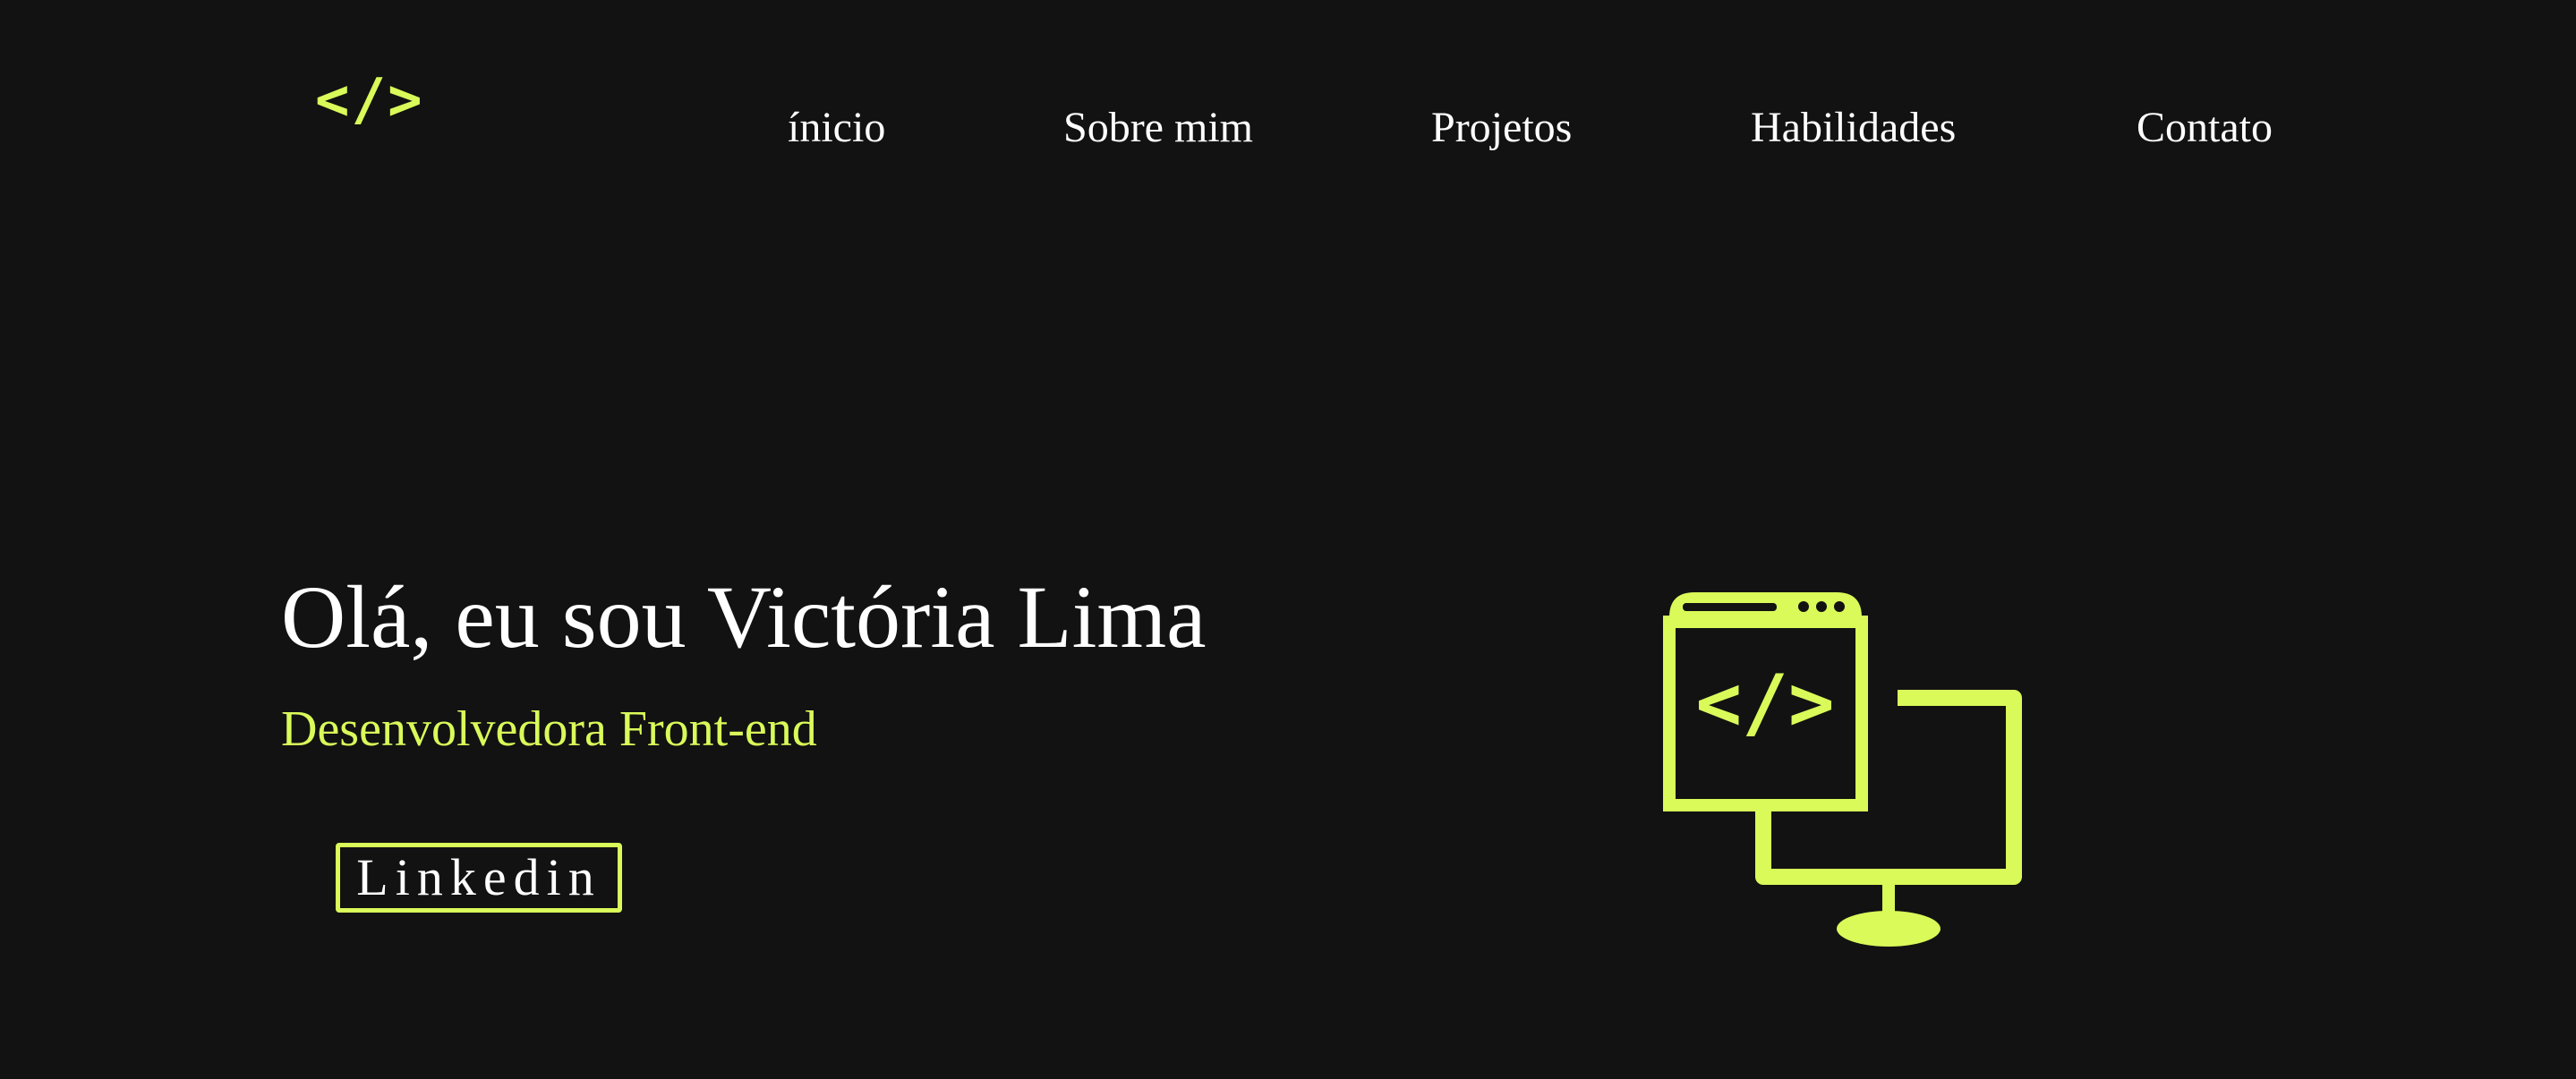  I want to click on code-glyph: </>, so click(1764, 703).